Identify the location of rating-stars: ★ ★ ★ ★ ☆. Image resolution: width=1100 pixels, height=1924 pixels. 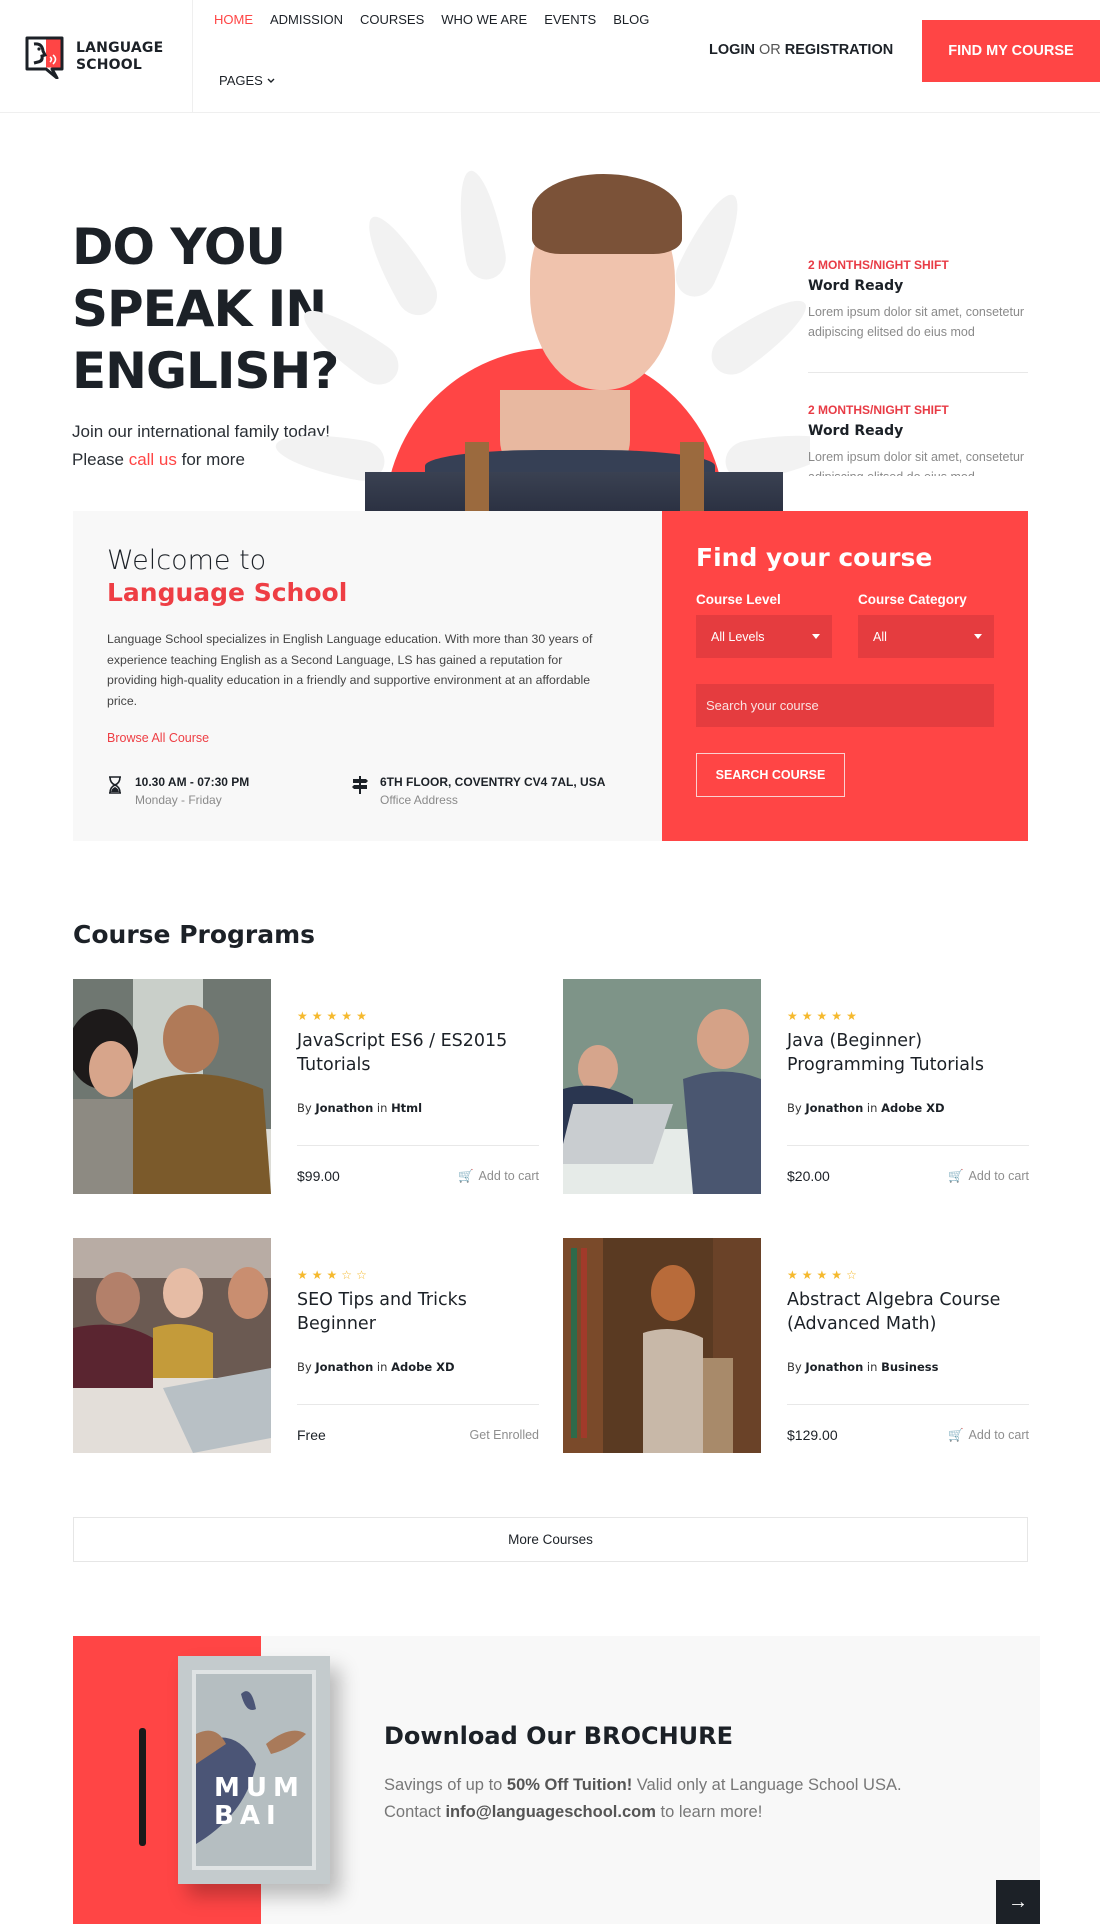
(908, 1275).